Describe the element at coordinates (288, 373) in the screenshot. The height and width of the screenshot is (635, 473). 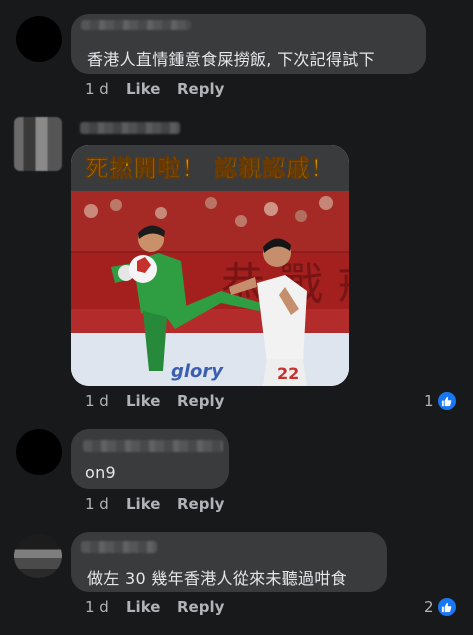
I see `shirt-number: 22` at that location.